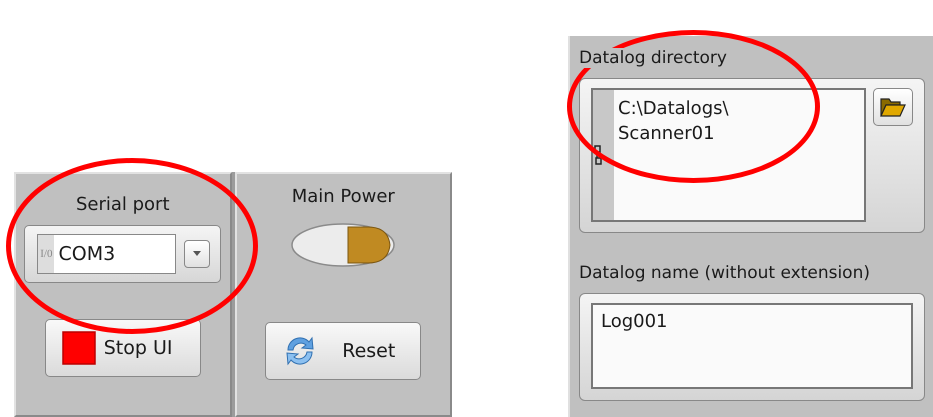 This screenshot has height=417, width=933. I want to click on browse-button, so click(893, 107).